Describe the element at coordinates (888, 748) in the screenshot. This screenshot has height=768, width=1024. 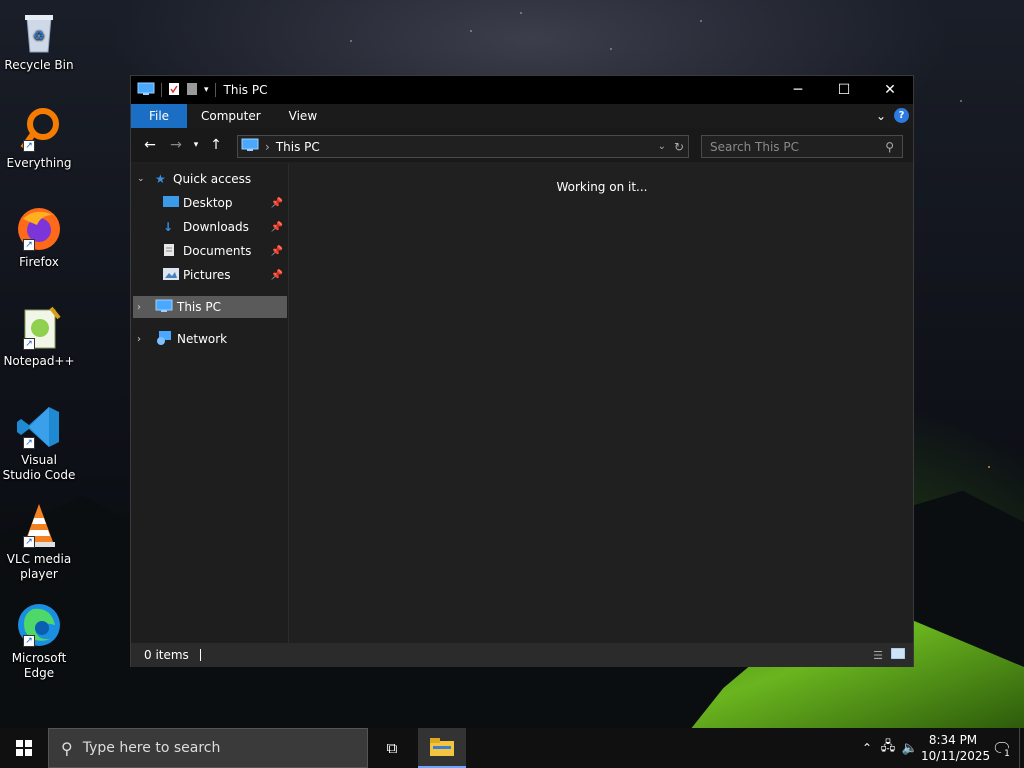
I see `network-status-icon: 🖧` at that location.